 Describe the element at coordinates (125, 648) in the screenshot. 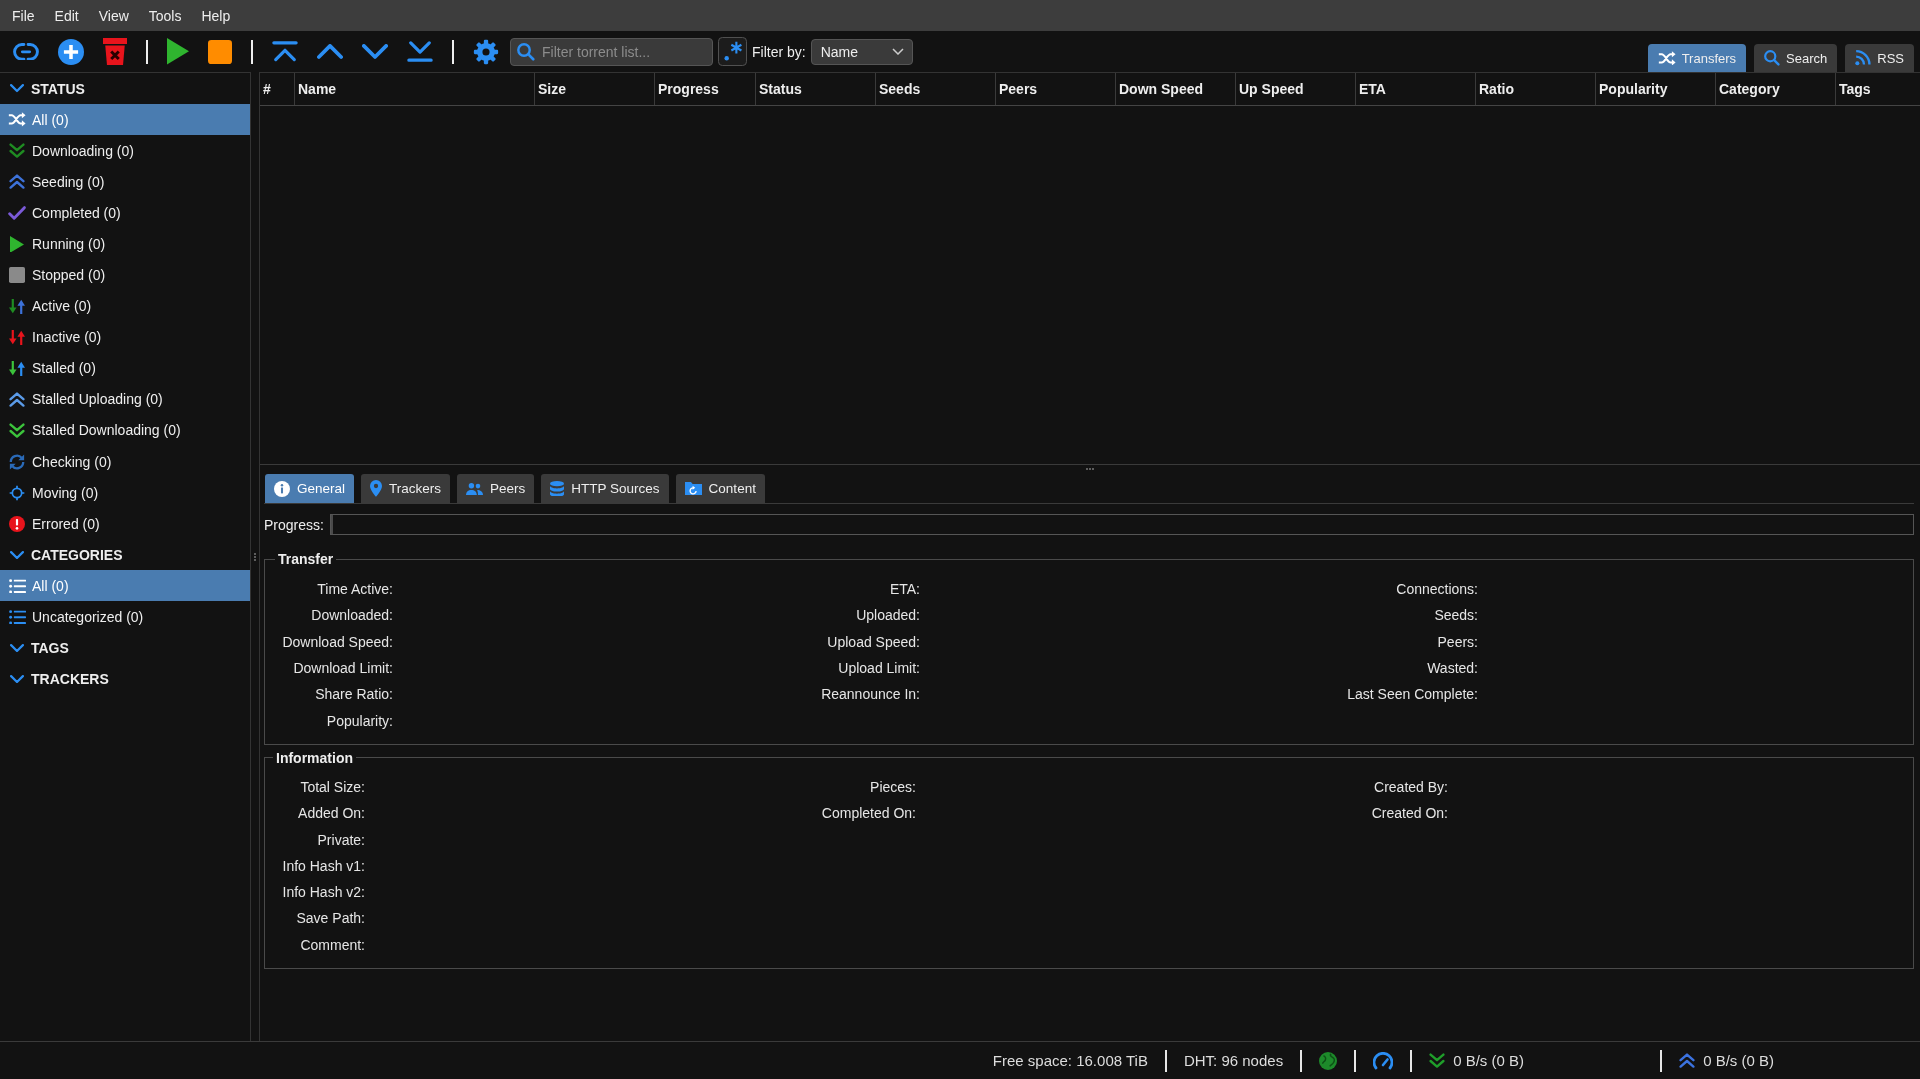

I see `sidebar-section-header: TAGS` at that location.